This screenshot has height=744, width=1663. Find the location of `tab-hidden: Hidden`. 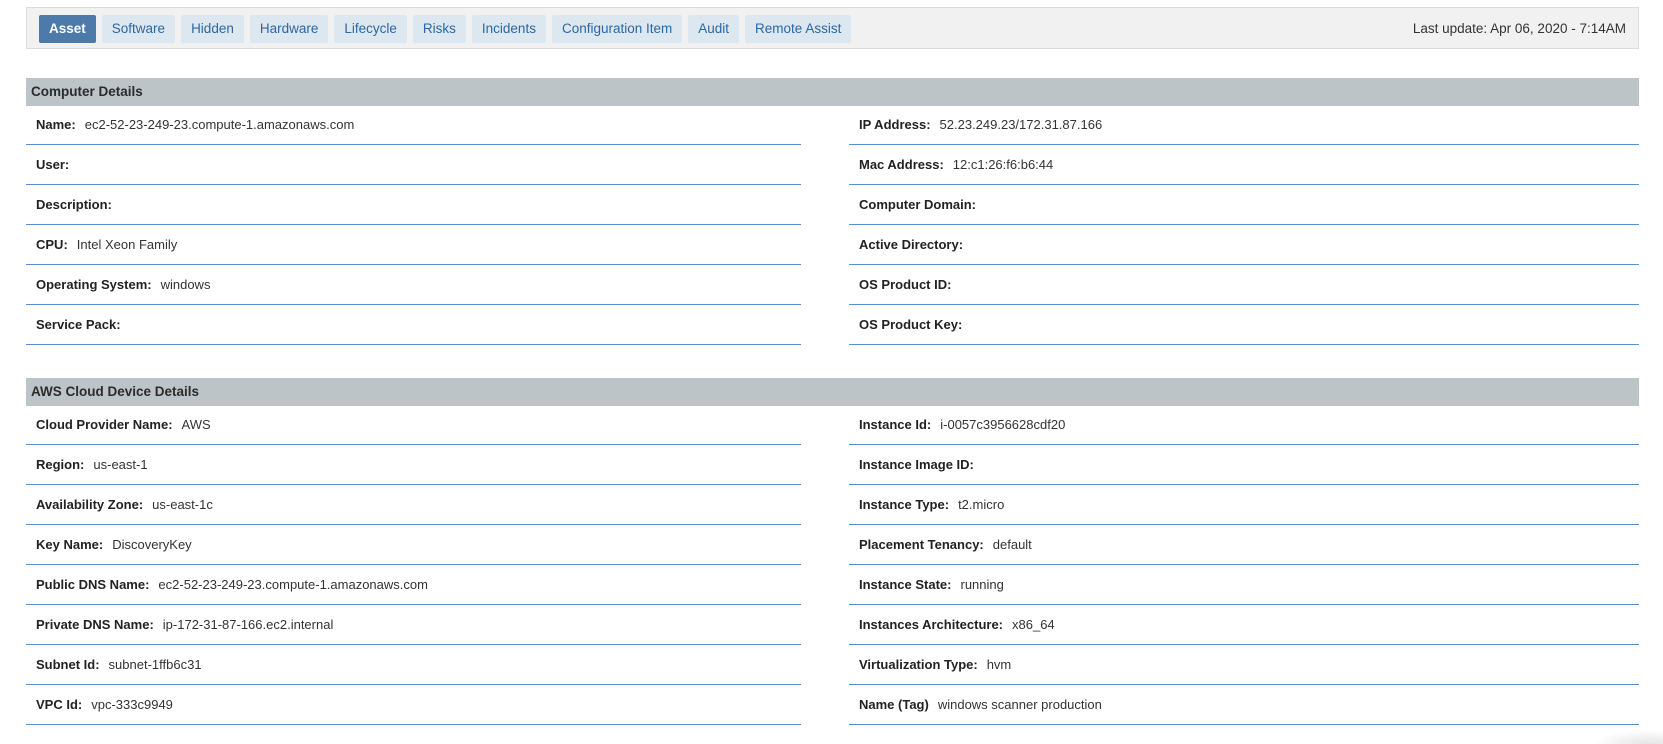

tab-hidden: Hidden is located at coordinates (212, 29).